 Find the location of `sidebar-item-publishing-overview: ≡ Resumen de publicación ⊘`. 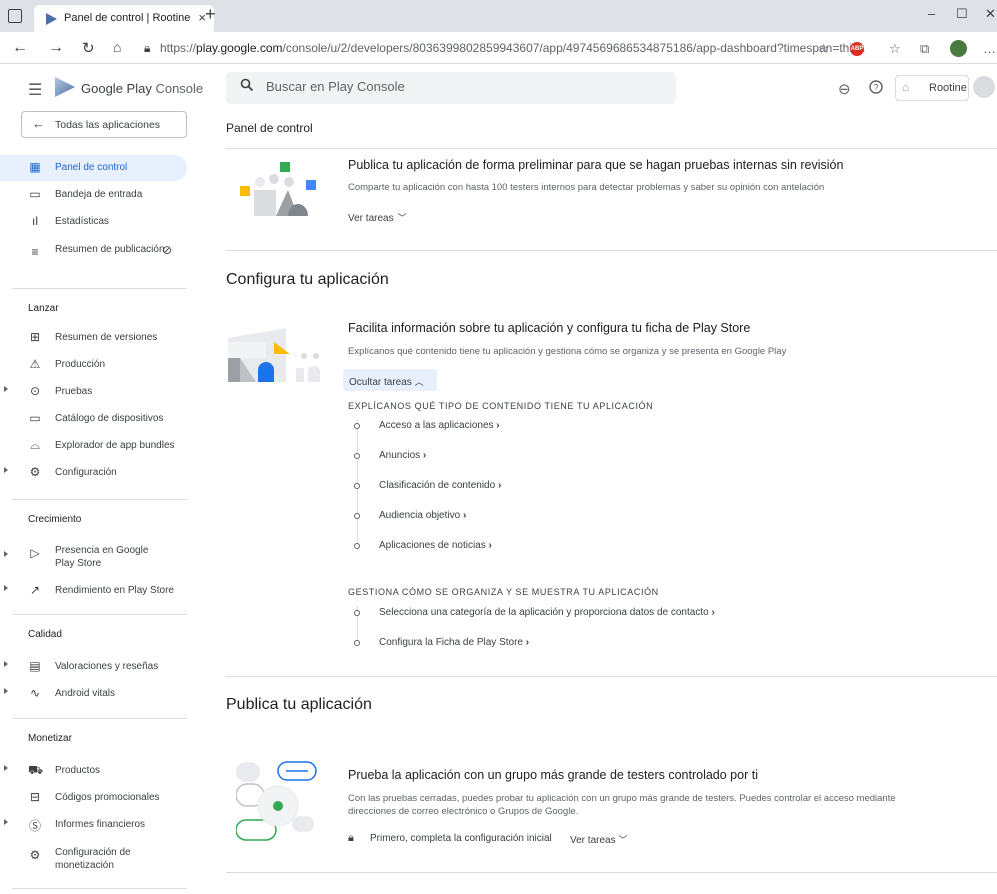

sidebar-item-publishing-overview: ≡ Resumen de publicación ⊘ is located at coordinates (93, 256).